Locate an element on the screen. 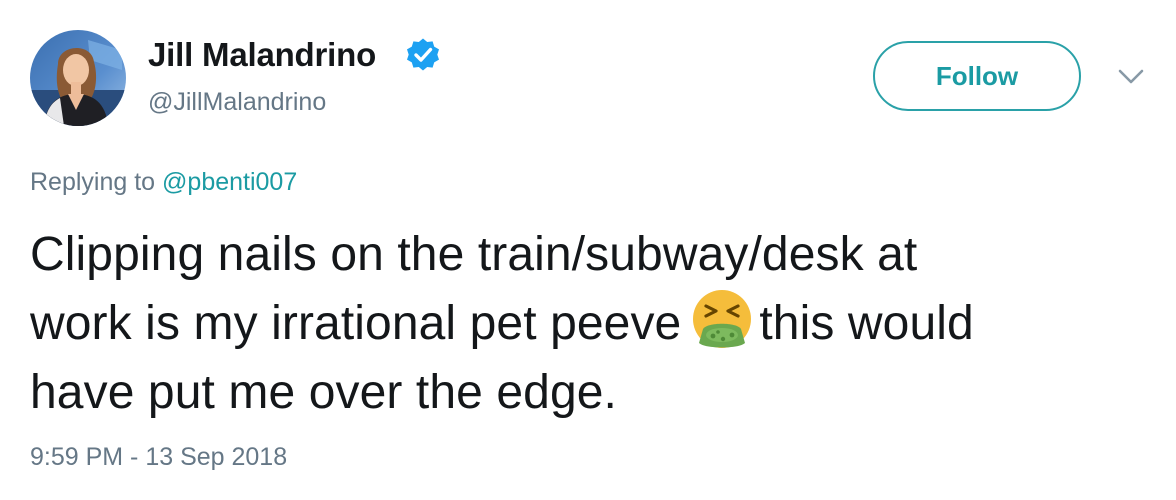  author-handle: @JillMalandrino is located at coordinates (237, 102).